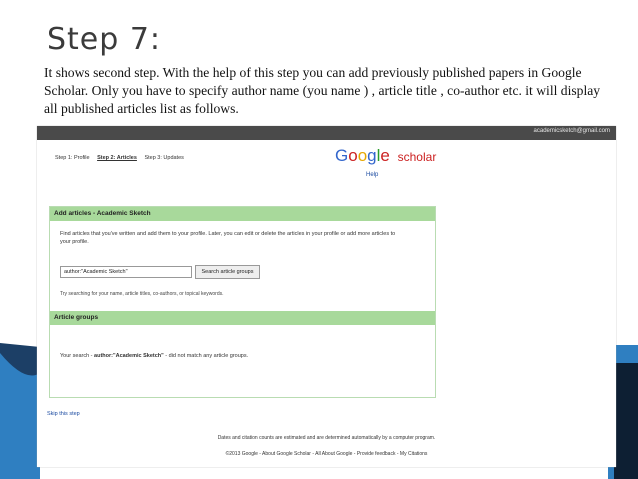 The image size is (638, 479). I want to click on step-articles-link: Step 2: Articles, so click(117, 158).